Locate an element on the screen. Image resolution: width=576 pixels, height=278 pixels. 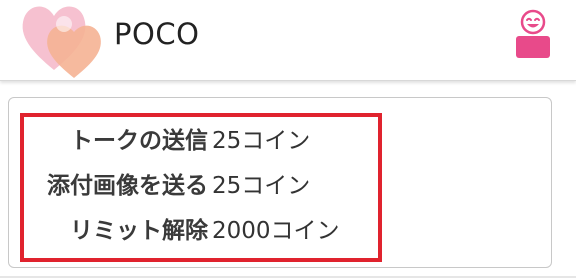
pricing-row-label: 添付画像を送る is located at coordinates (127, 186).